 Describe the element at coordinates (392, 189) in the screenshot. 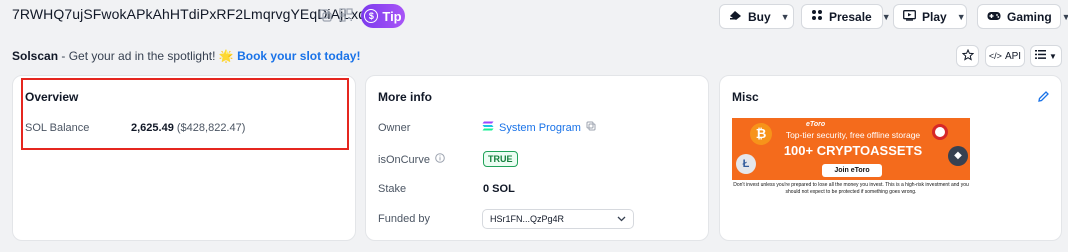

I see `stake-label: Stake` at that location.